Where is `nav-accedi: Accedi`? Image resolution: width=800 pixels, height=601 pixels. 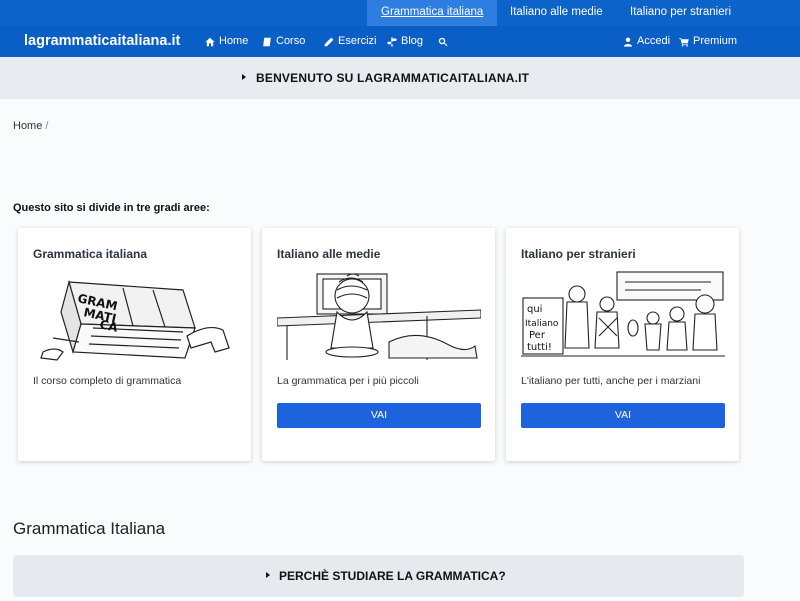
nav-accedi: Accedi is located at coordinates (646, 41).